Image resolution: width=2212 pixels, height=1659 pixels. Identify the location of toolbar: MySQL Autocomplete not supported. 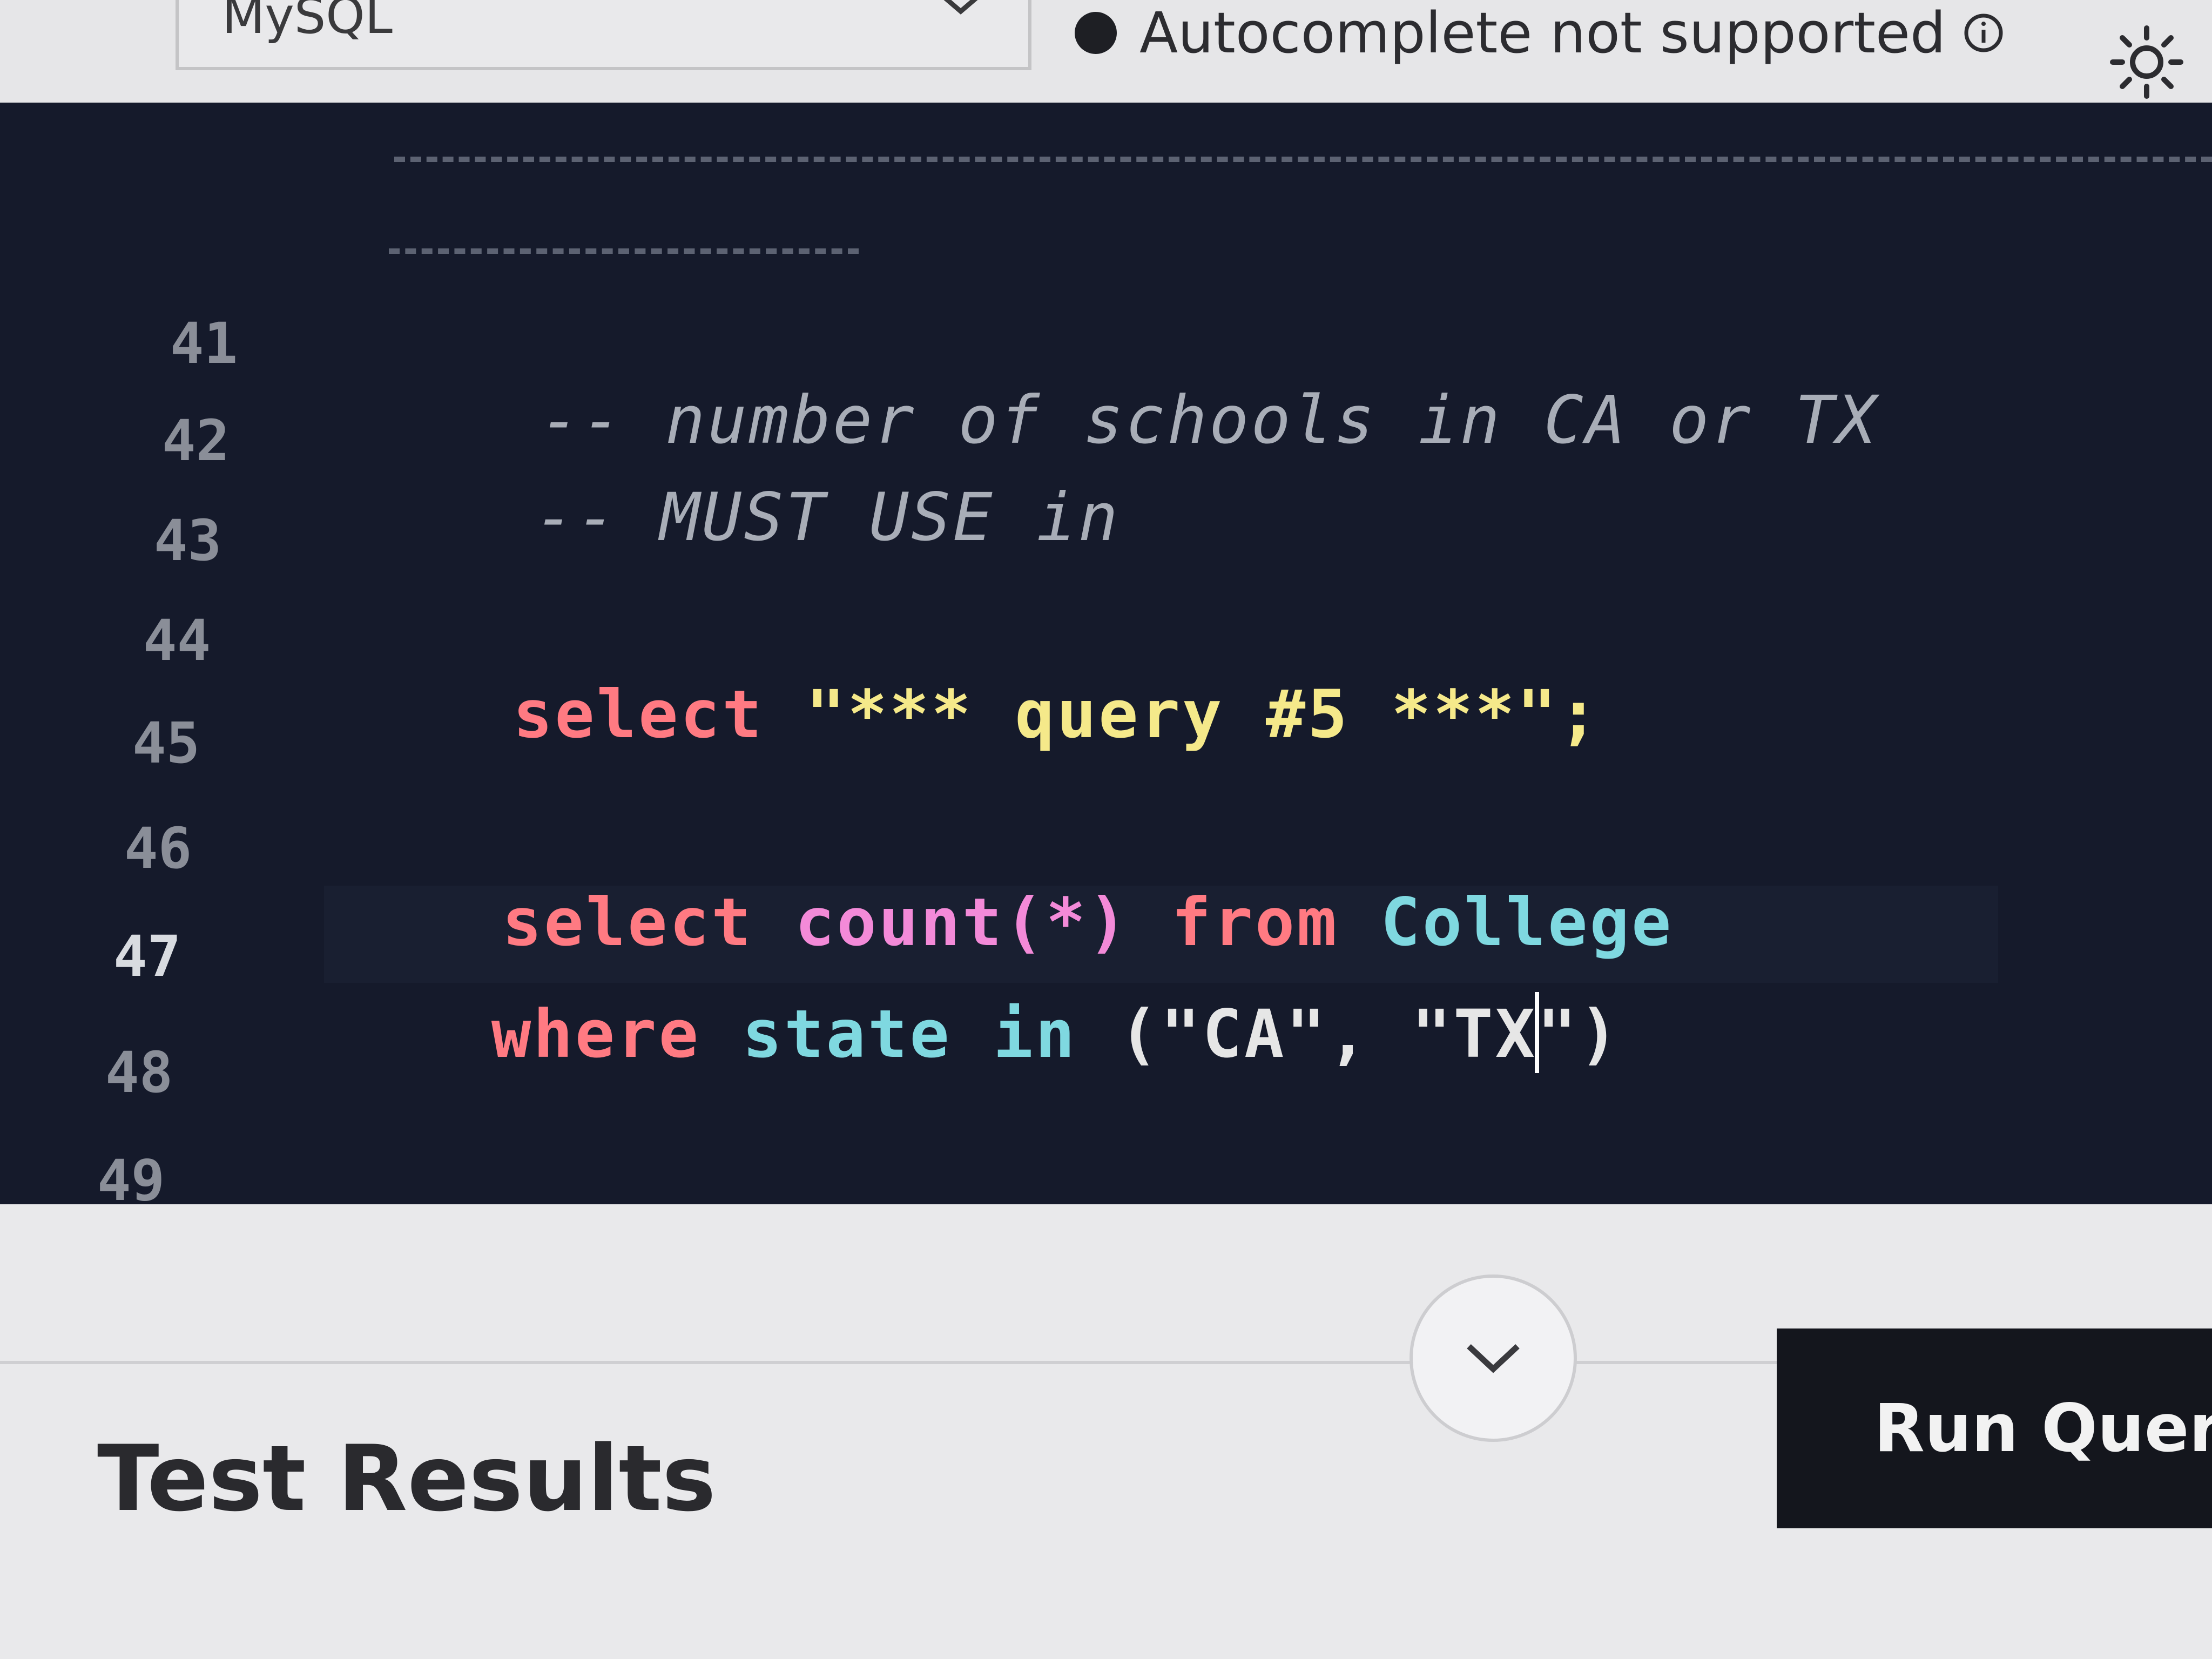
(1106, 55).